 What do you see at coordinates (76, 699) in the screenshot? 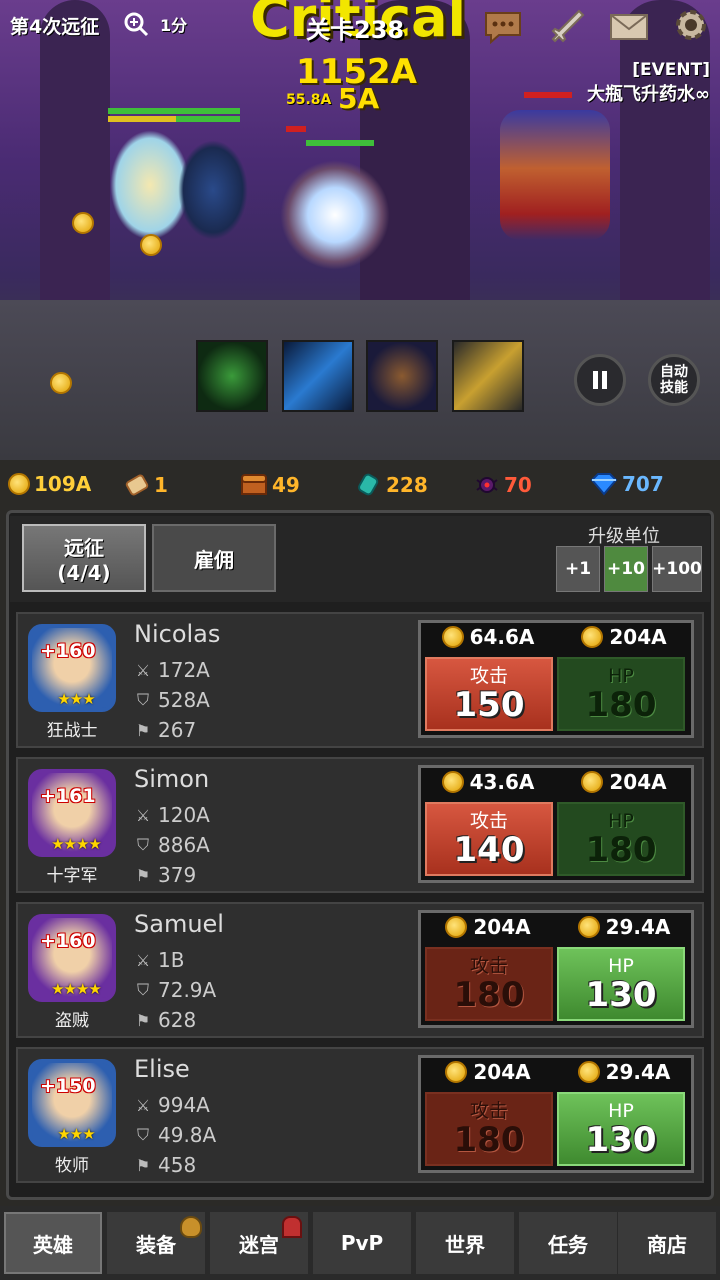
I see `hero-stars: ★★★` at bounding box center [76, 699].